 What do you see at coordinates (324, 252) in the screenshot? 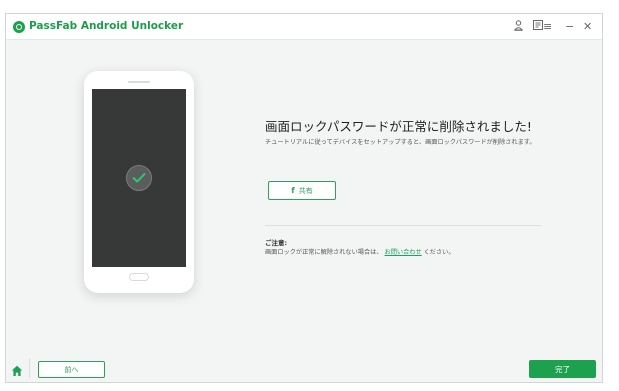
I see `note-text-before: 画面ロックが正常に解除されない場合は、` at bounding box center [324, 252].